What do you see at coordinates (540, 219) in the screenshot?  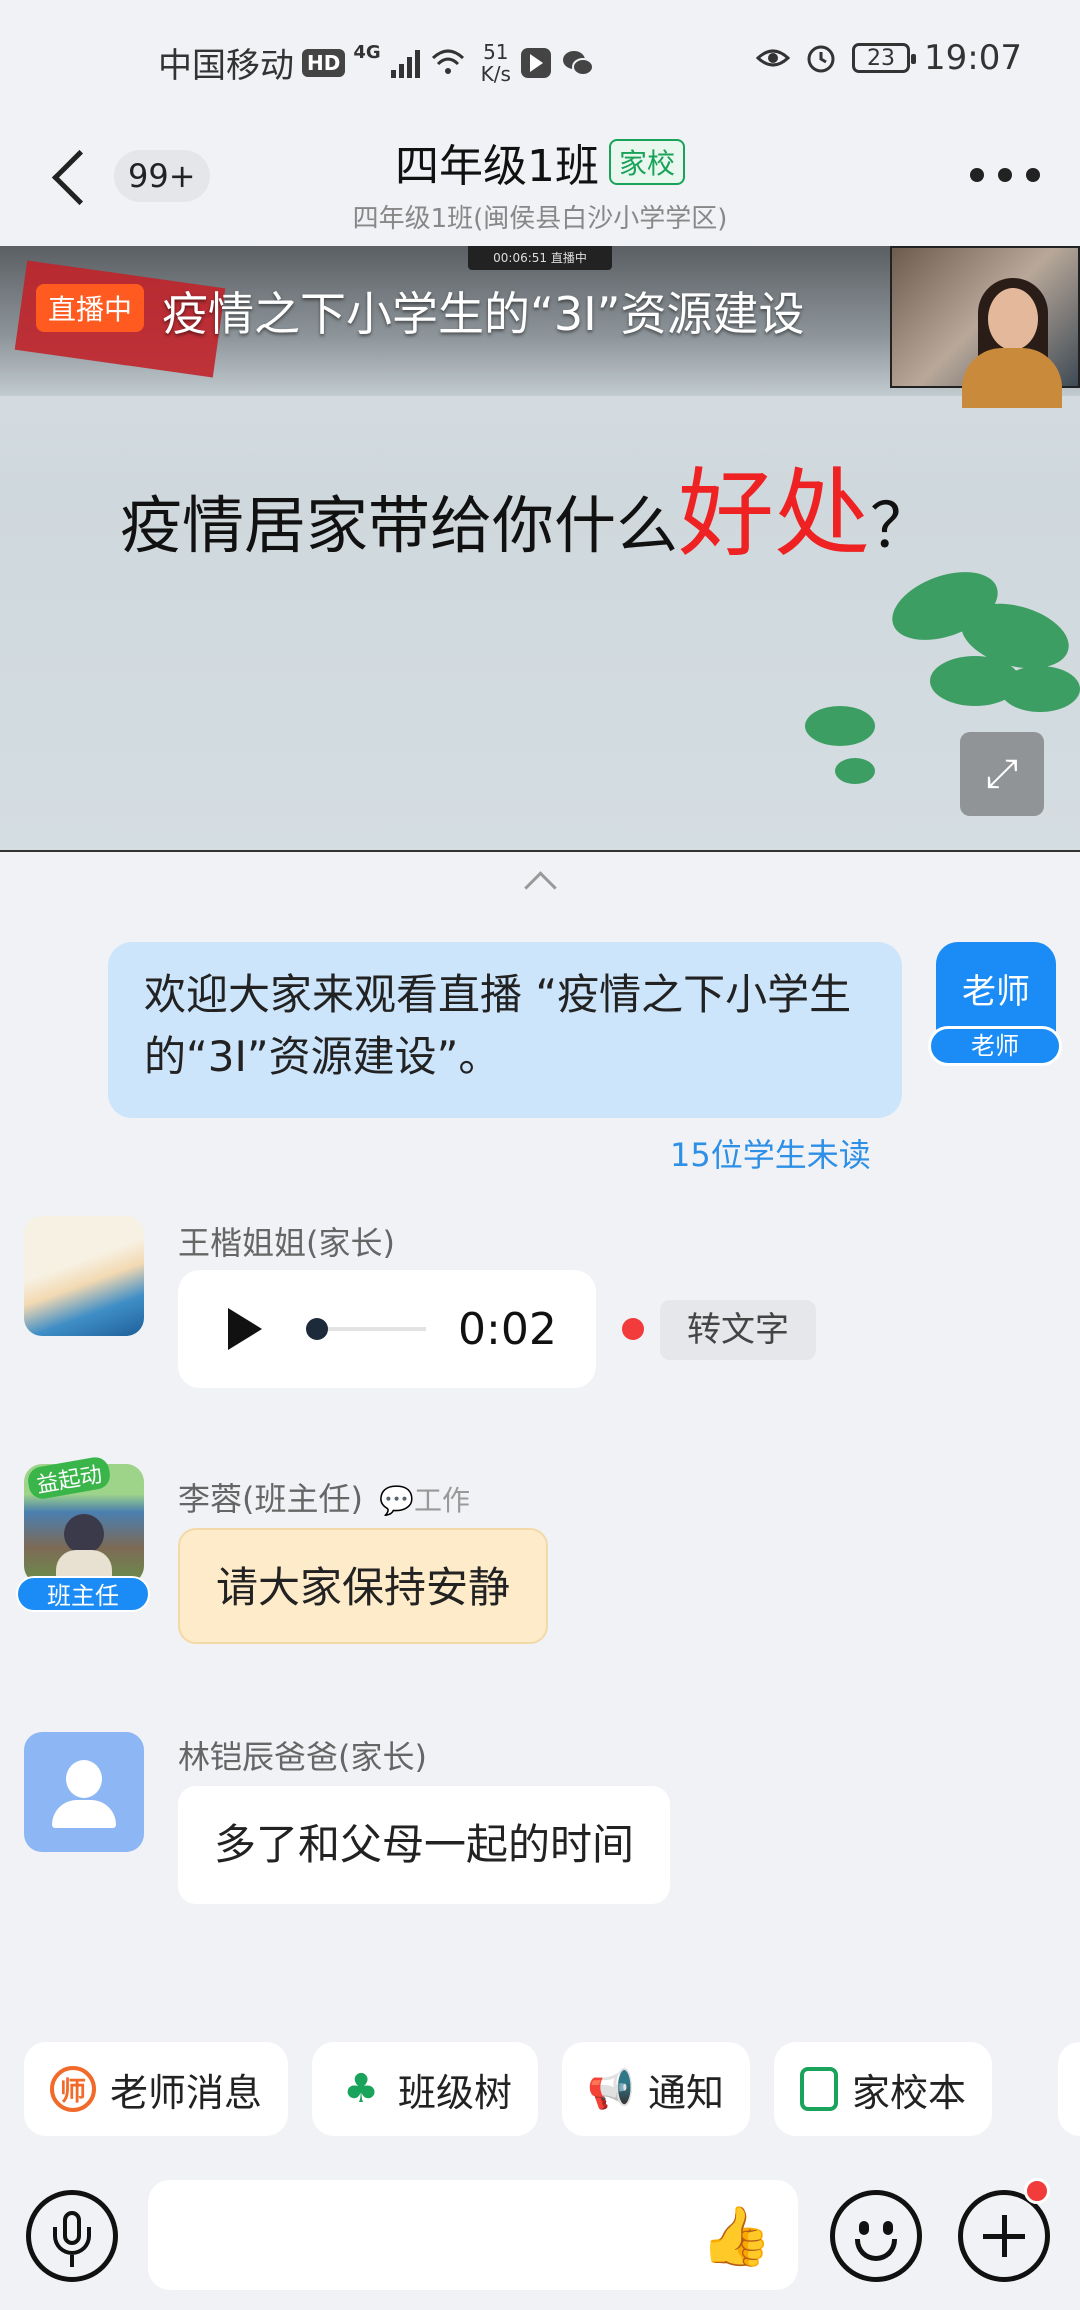 I see `page-subtitle: 四年级1班(闽侯县白沙小学学区)` at bounding box center [540, 219].